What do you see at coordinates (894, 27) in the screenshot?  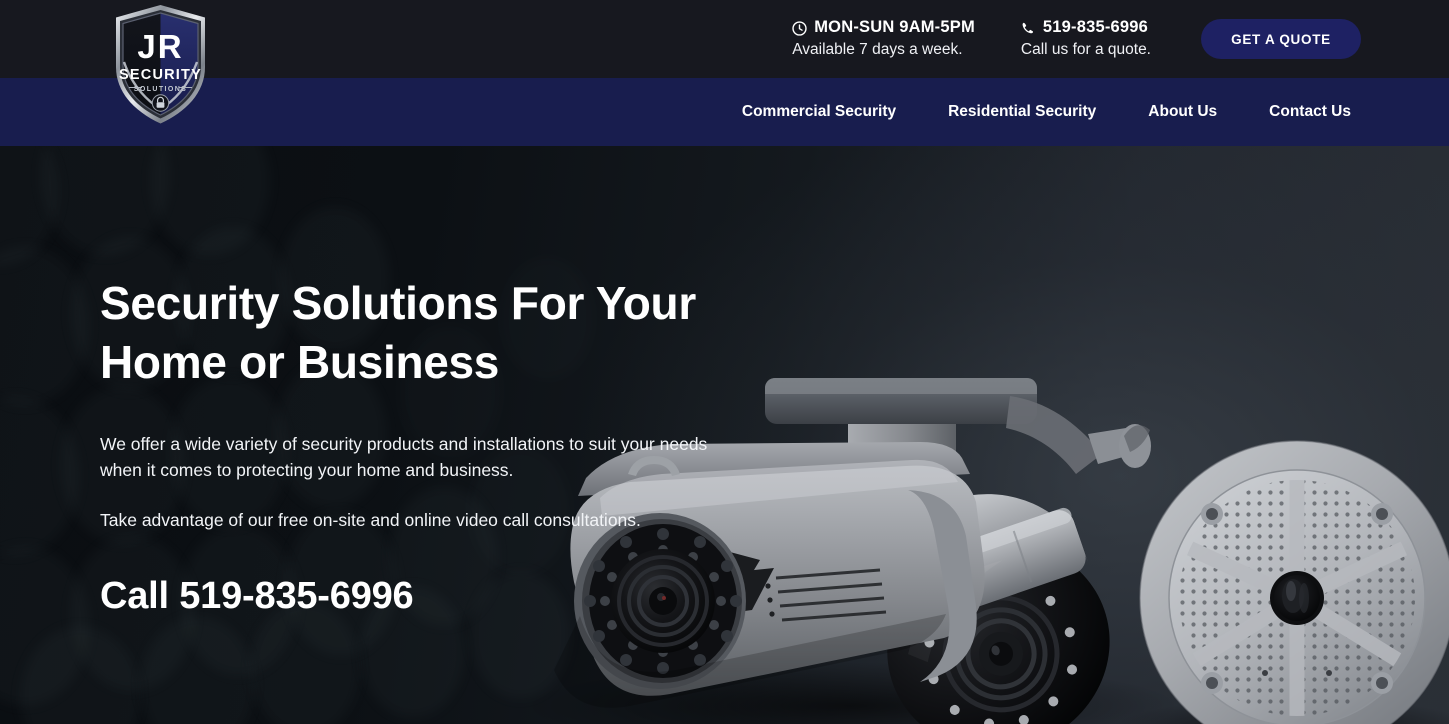 I see `business-hours-label: MON-SUN 9AM-5PM` at bounding box center [894, 27].